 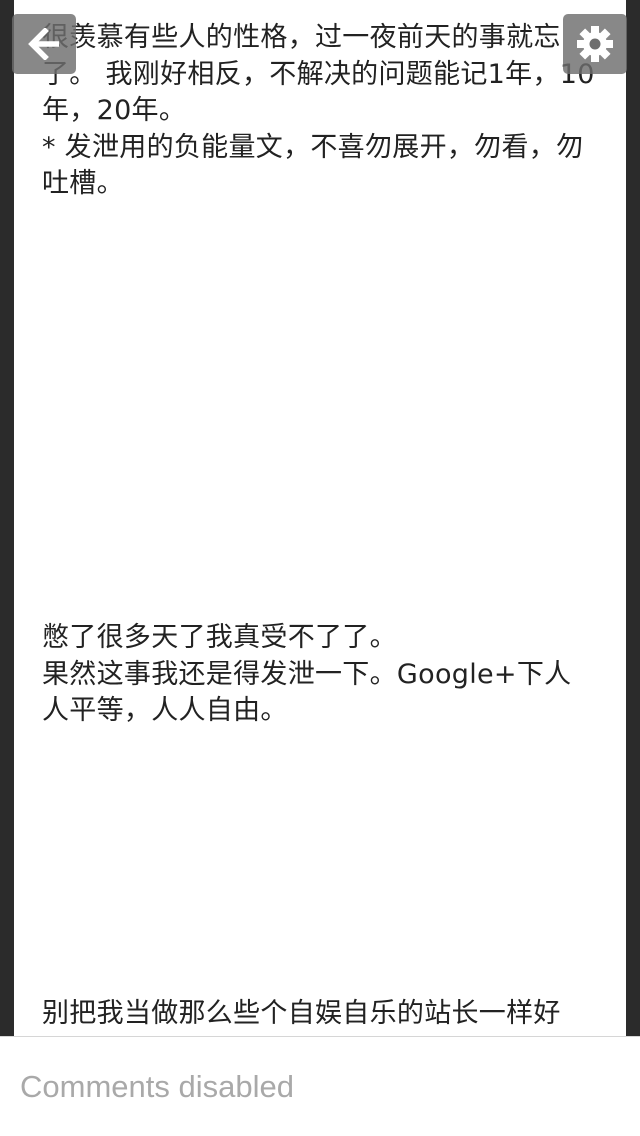 I want to click on post-paragraph-3-text: 别把我当做那么些个自娱自乐的站长一样好, so click(x=301, y=1013).